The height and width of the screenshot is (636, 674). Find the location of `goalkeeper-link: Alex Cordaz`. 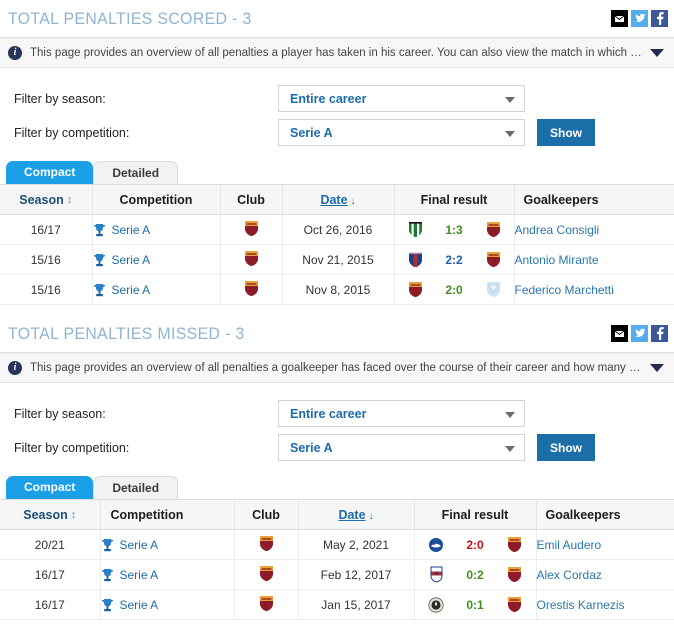

goalkeeper-link: Alex Cordaz is located at coordinates (569, 575).